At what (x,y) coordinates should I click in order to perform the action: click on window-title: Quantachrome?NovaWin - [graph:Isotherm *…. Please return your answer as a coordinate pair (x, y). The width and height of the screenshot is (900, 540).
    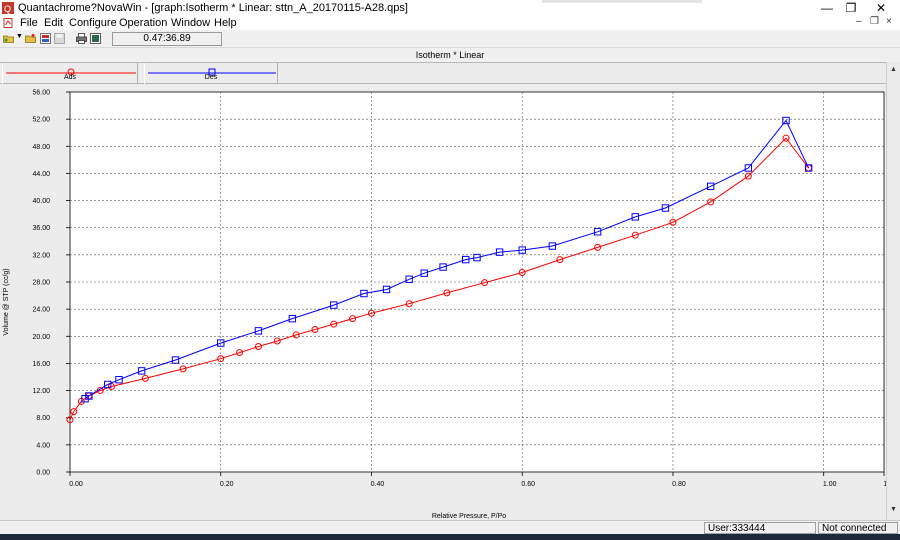
    Looking at the image, I should click on (213, 8).